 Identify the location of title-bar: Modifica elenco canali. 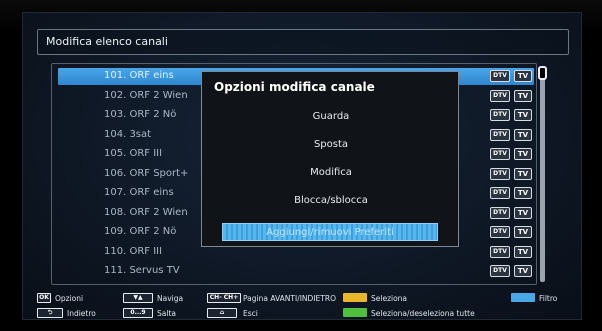
(303, 42).